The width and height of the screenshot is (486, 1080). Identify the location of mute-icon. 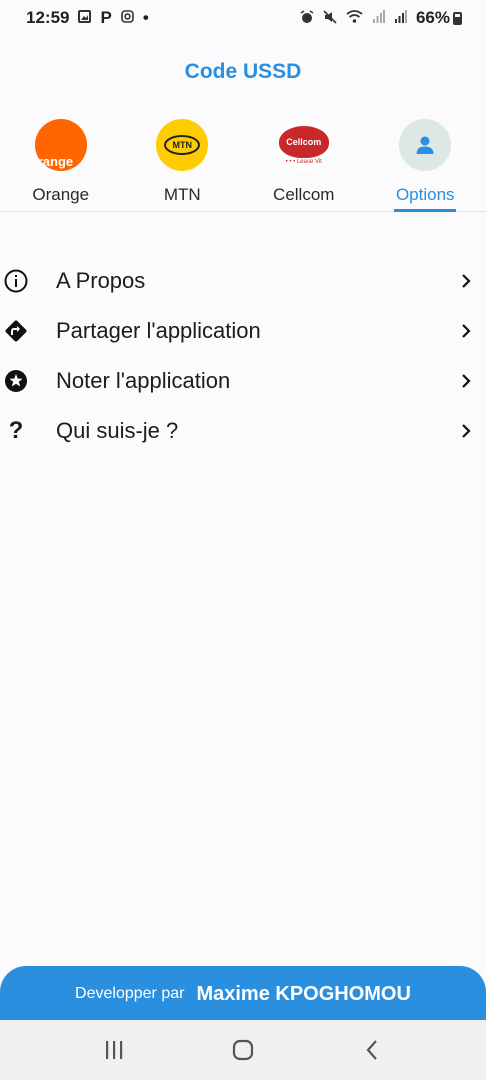
(330, 18).